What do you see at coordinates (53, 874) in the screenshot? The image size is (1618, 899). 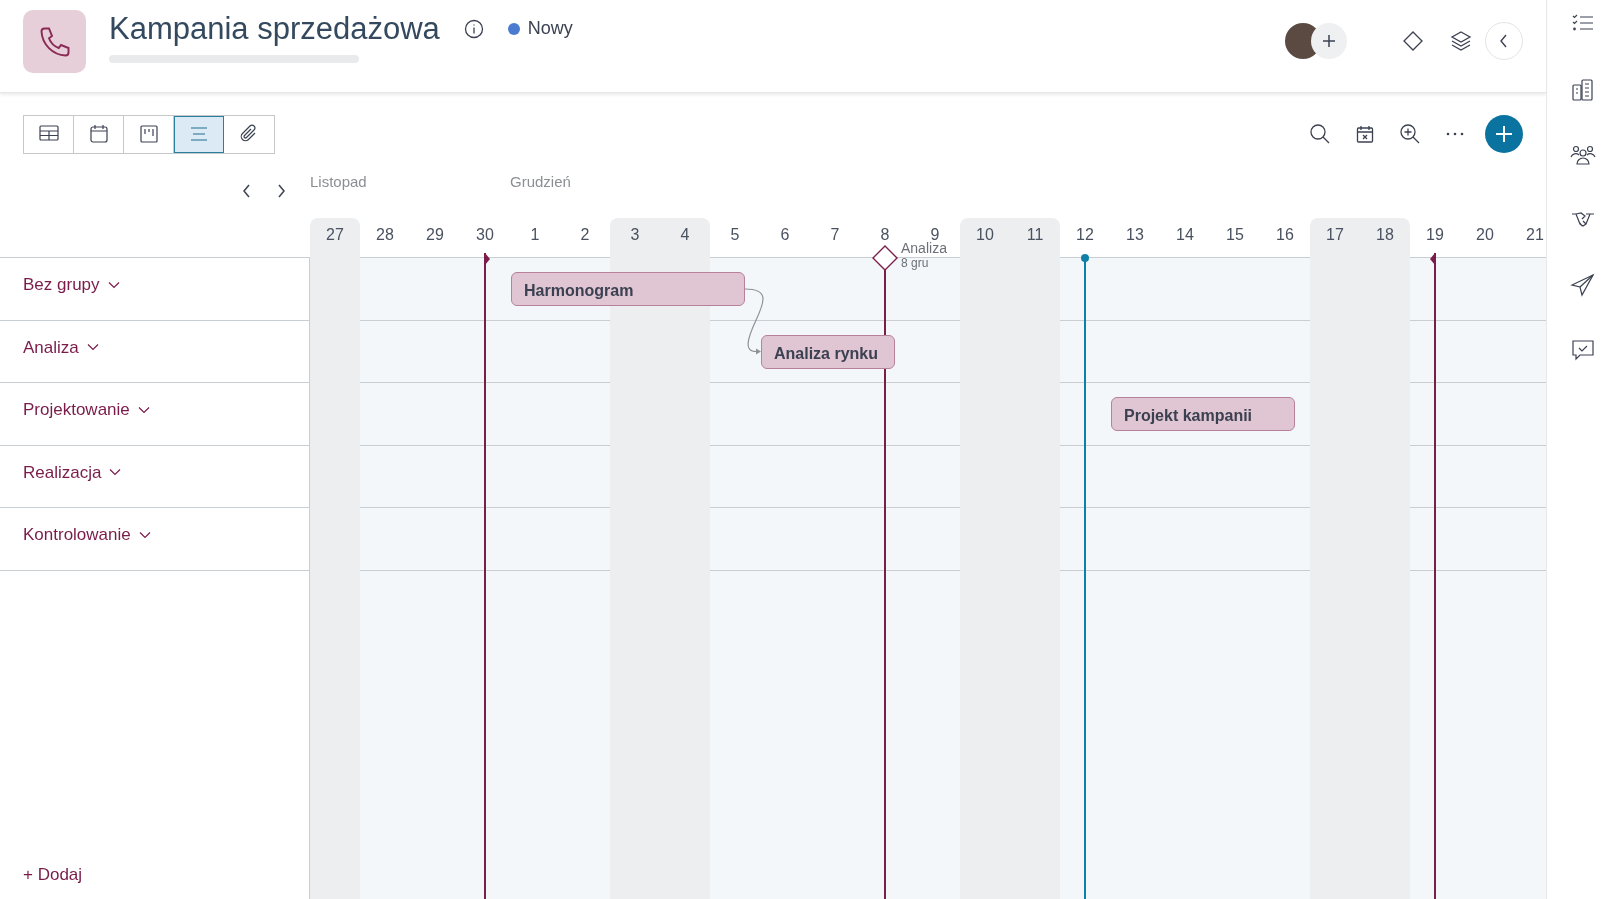 I see `add-group-link: + Dodaj` at bounding box center [53, 874].